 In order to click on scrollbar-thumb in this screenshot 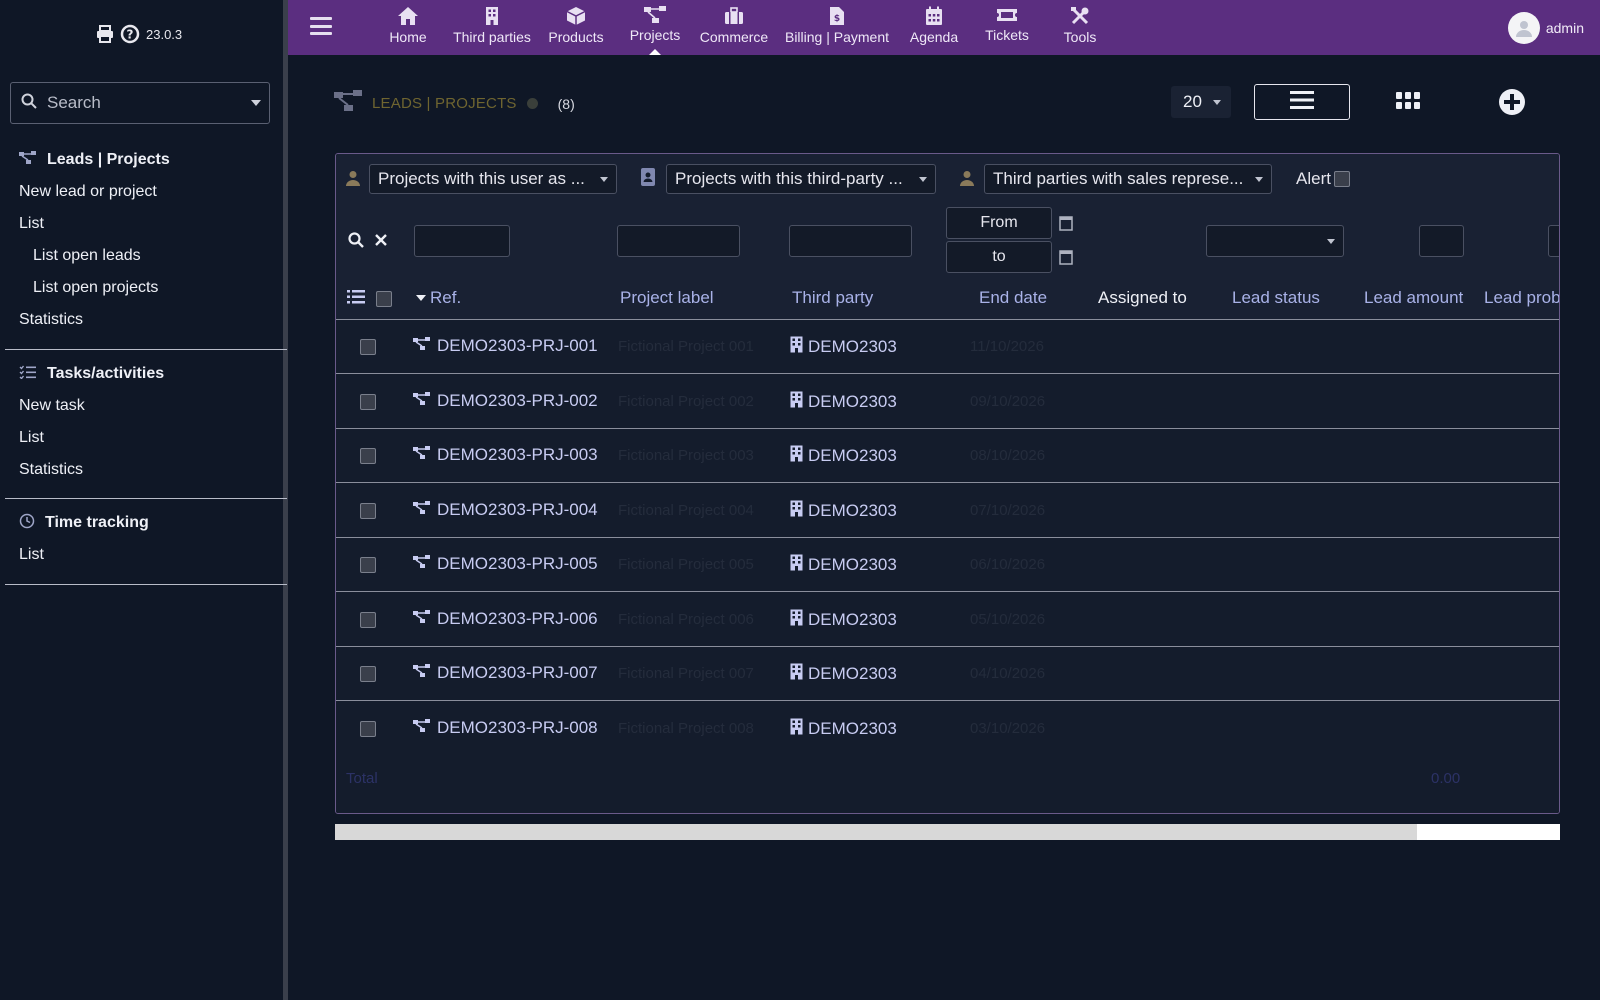, I will do `click(876, 832)`.